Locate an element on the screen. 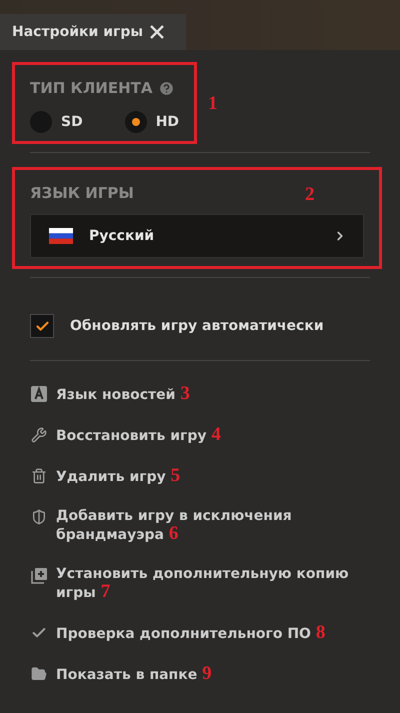 This screenshot has height=713, width=400. copy-plus-icon is located at coordinates (39, 575).